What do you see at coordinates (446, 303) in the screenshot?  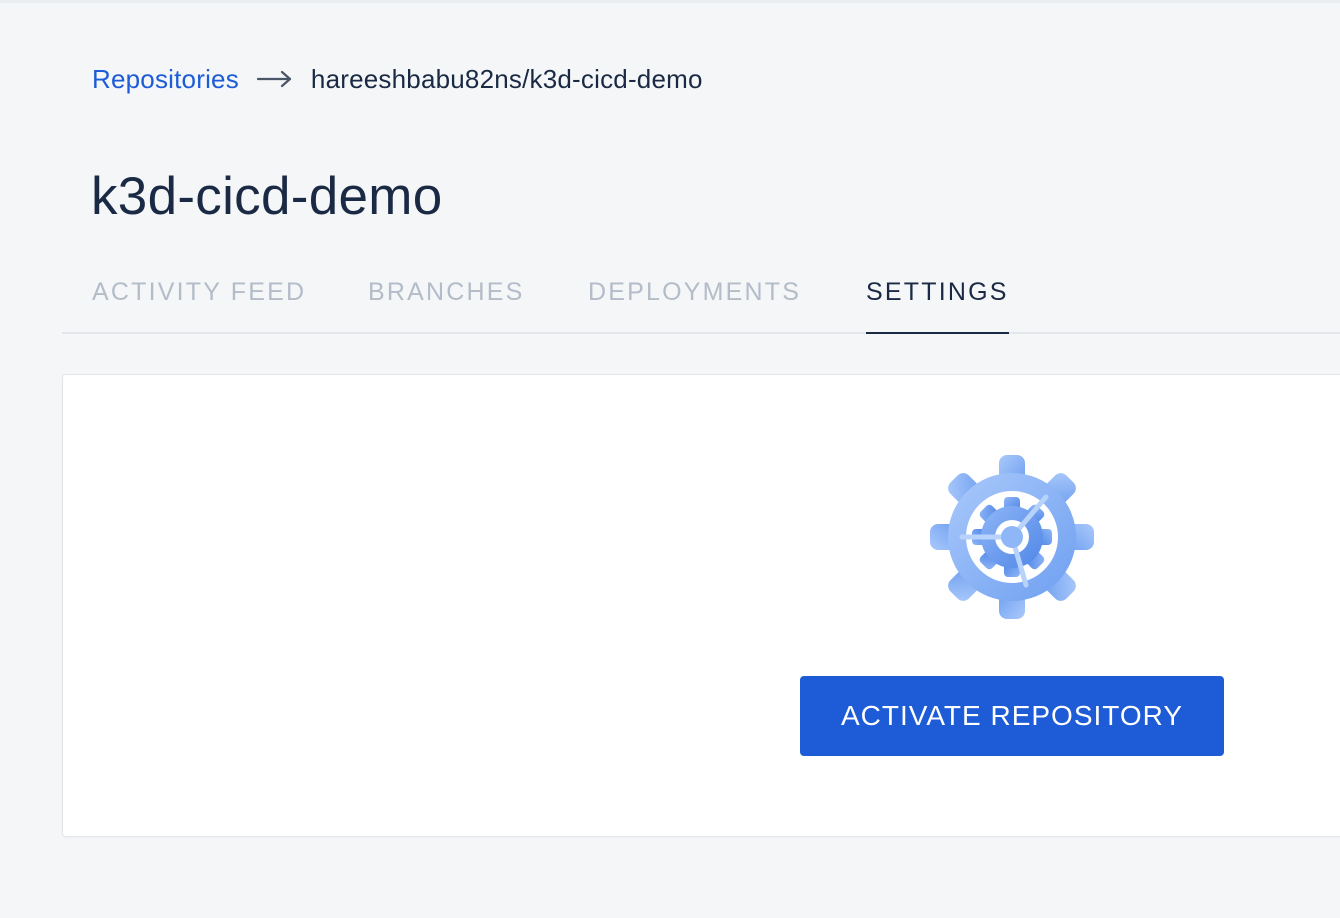 I see `tab-branches: BRANCHES` at bounding box center [446, 303].